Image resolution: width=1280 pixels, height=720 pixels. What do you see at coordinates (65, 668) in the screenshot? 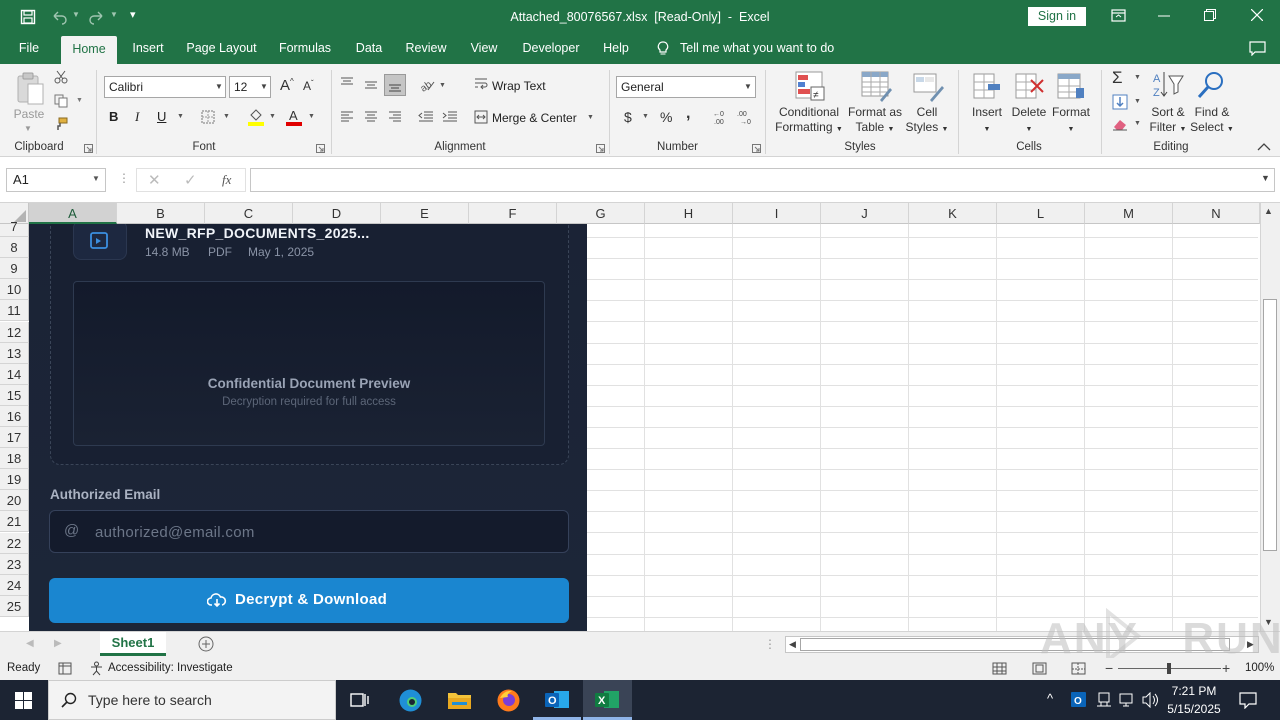
I see `macro-record-icon` at bounding box center [65, 668].